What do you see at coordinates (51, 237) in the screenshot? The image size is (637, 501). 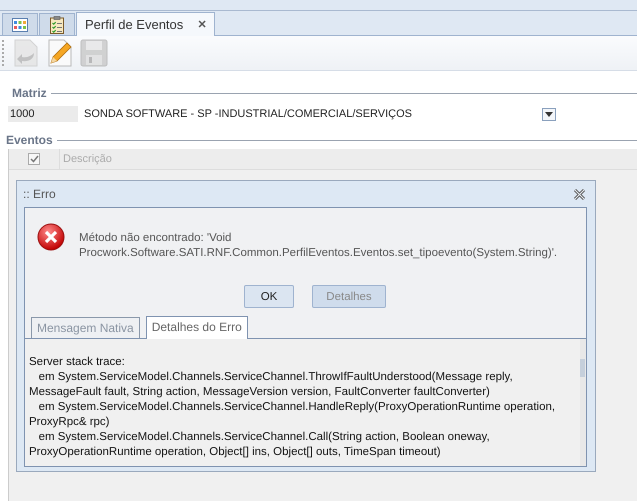 I see `error-icon` at bounding box center [51, 237].